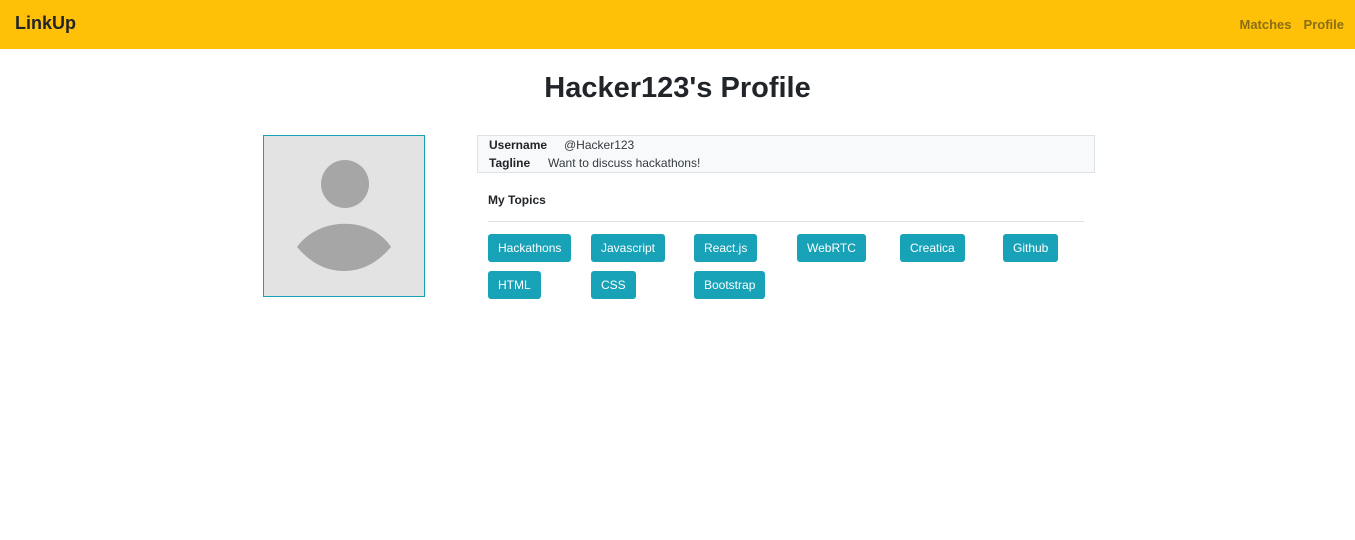 This screenshot has width=1355, height=540. What do you see at coordinates (624, 163) in the screenshot?
I see `tagline-value: Want to discuss hackathons!` at bounding box center [624, 163].